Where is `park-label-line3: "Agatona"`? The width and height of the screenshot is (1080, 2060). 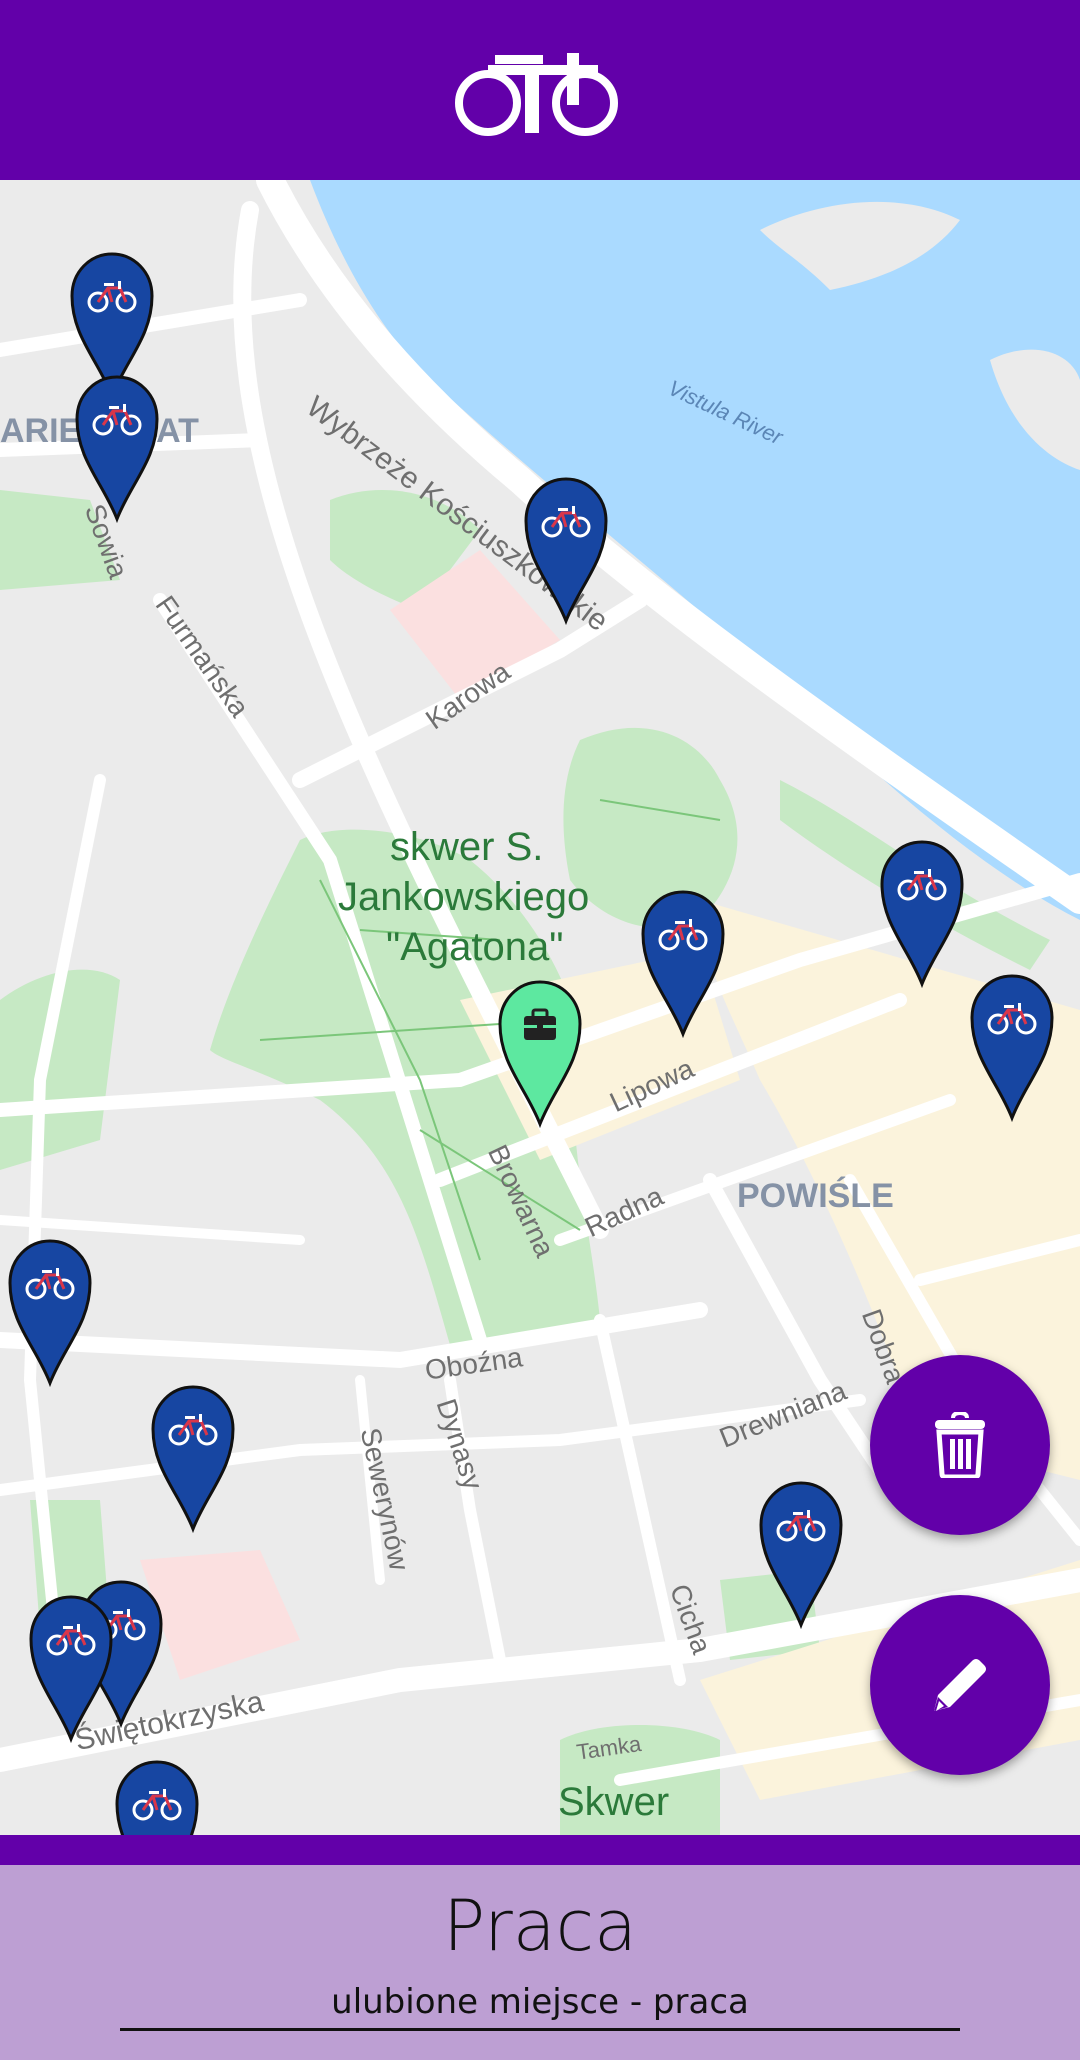 park-label-line3: "Agatona" is located at coordinates (475, 947).